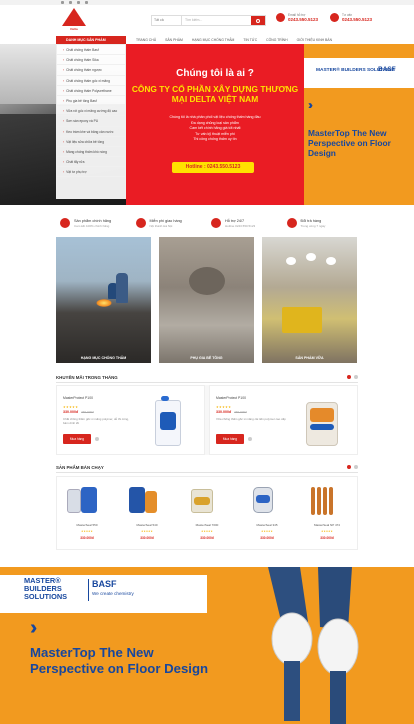 The width and height of the screenshot is (414, 724). I want to click on category-label: SẢN PHẨM VỮA, so click(309, 358).